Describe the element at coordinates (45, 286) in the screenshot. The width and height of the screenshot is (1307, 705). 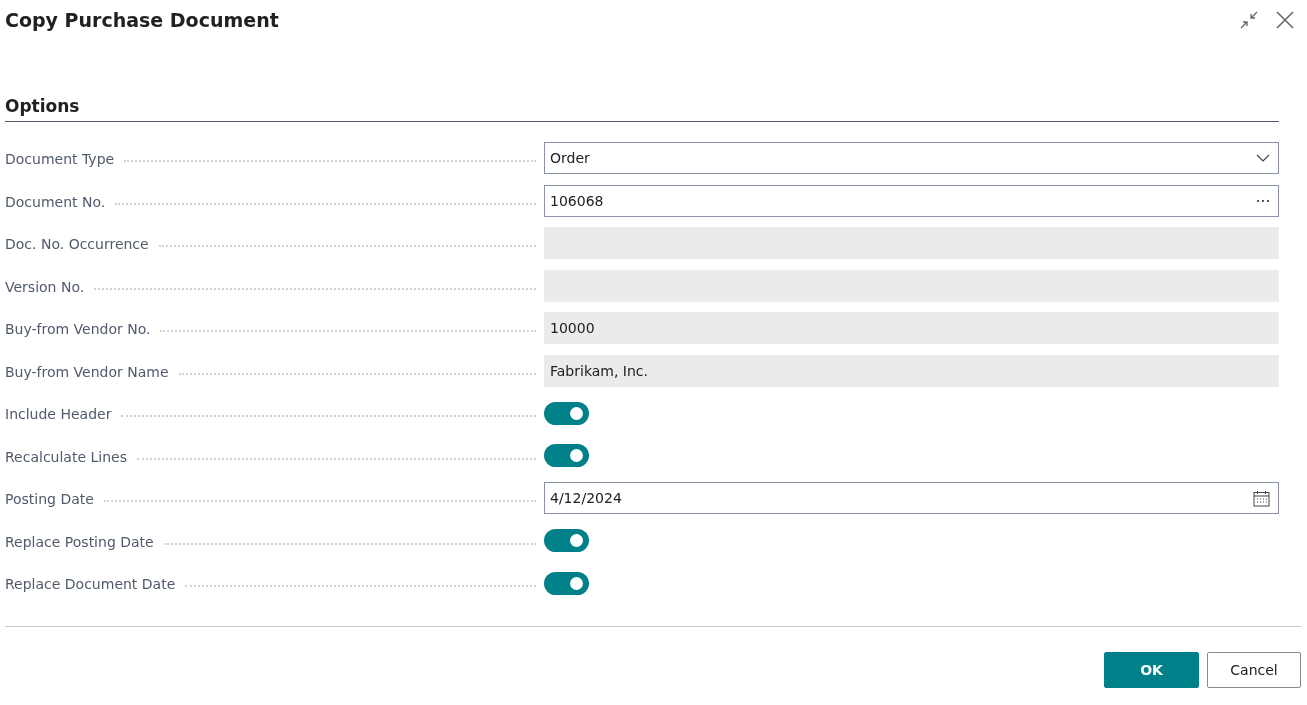
I see `field-label: Version No.` at that location.